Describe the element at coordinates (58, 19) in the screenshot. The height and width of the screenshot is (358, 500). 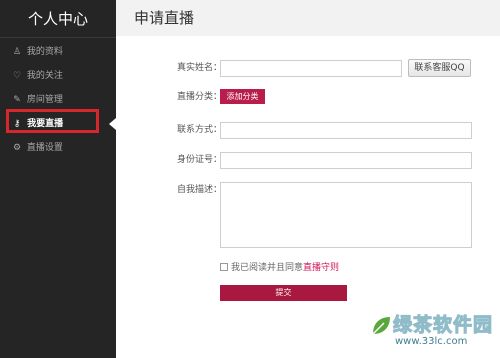
I see `sidebar-title: 个人中心` at that location.